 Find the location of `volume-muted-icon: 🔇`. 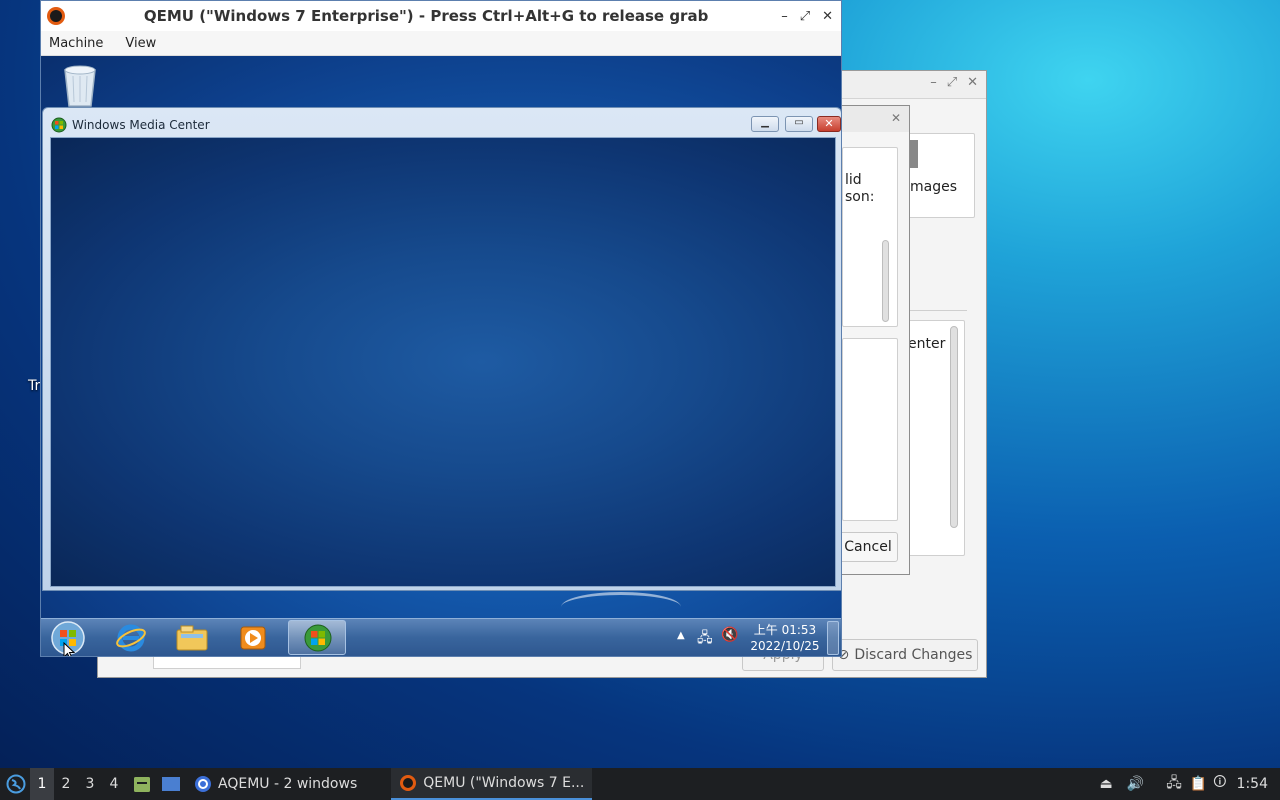

volume-muted-icon: 🔇 is located at coordinates (729, 635).